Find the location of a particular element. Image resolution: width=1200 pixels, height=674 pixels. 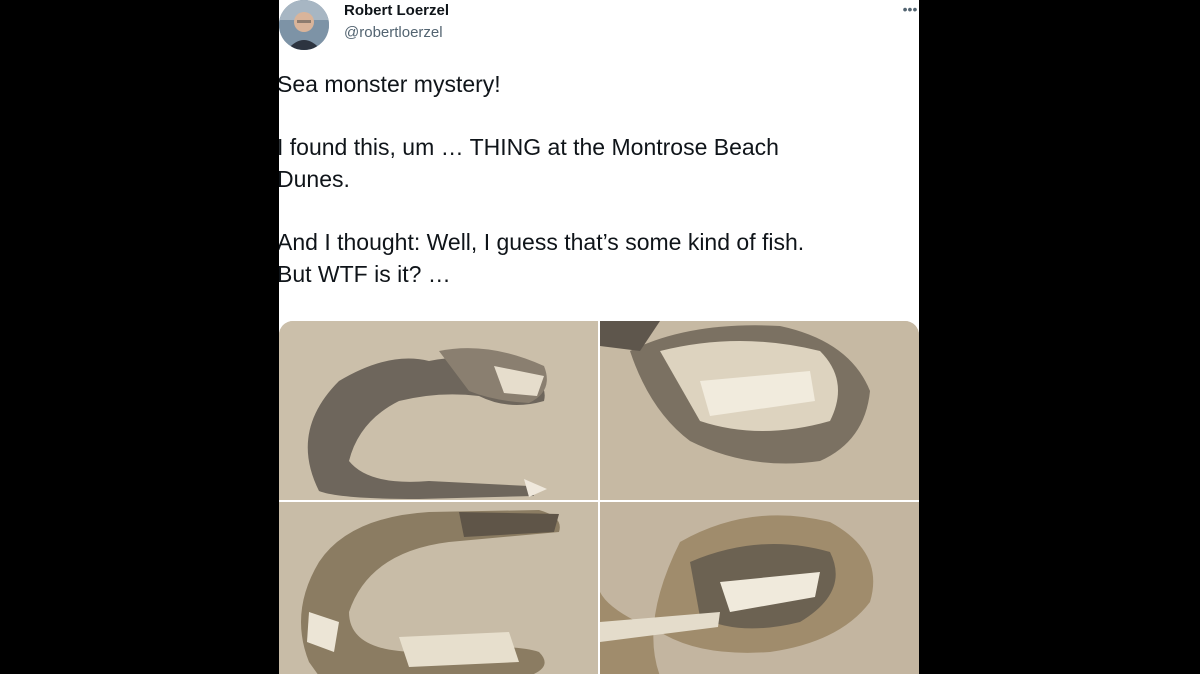

more-options-icon: ••• is located at coordinates (910, 9).